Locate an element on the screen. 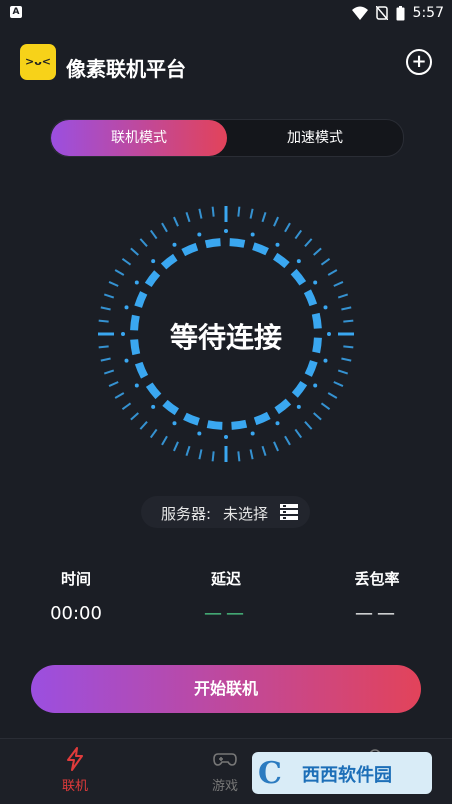 The image size is (452, 804). stat-time-label: 时间 is located at coordinates (75, 579).